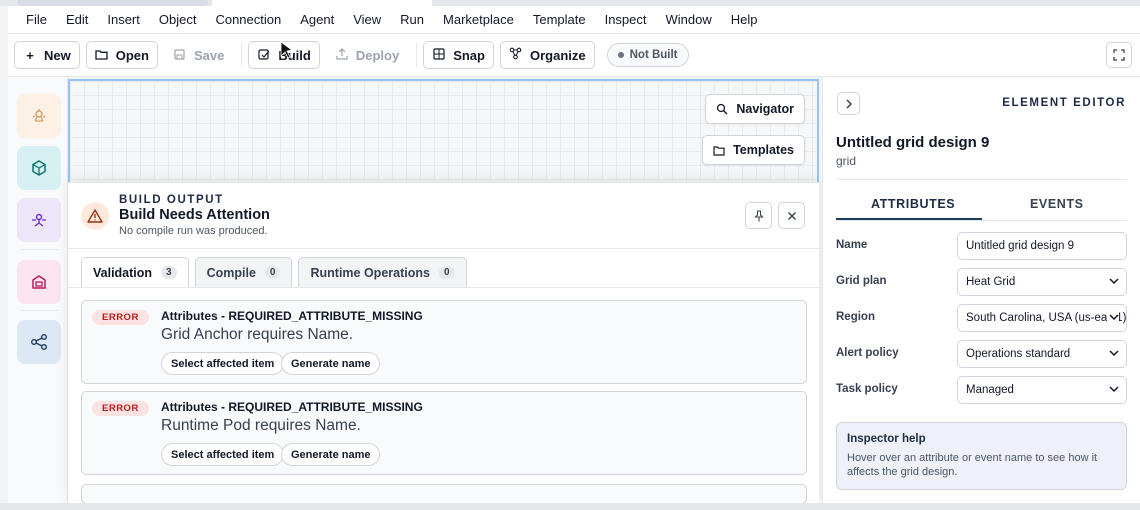  I want to click on deploy-button: Deploy, so click(367, 55).